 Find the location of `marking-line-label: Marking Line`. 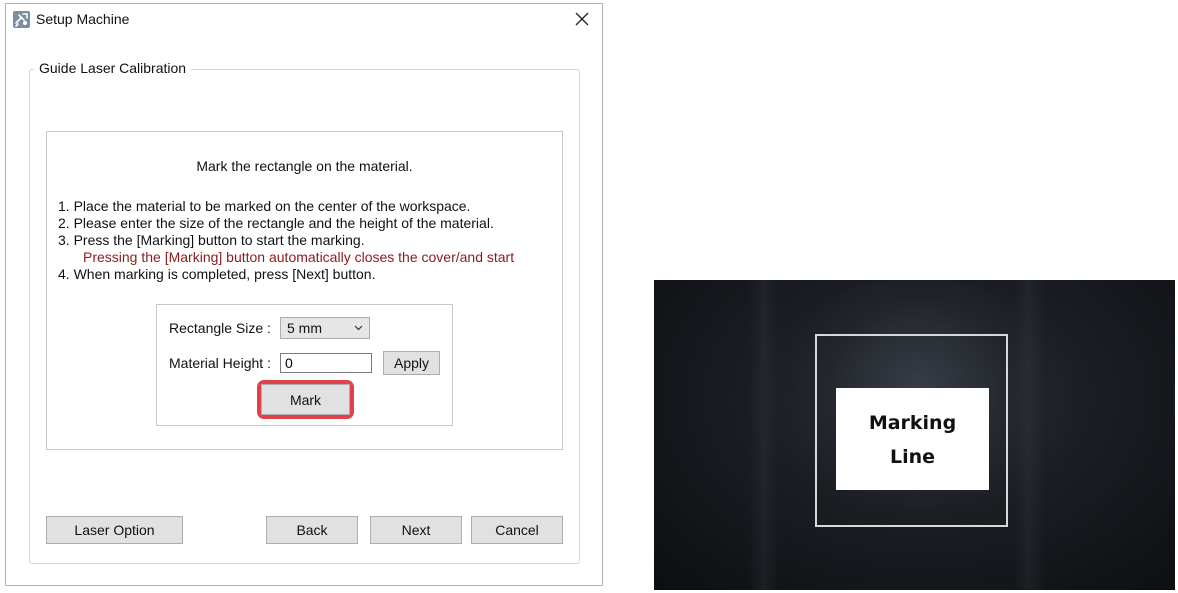

marking-line-label: Marking Line is located at coordinates (912, 439).